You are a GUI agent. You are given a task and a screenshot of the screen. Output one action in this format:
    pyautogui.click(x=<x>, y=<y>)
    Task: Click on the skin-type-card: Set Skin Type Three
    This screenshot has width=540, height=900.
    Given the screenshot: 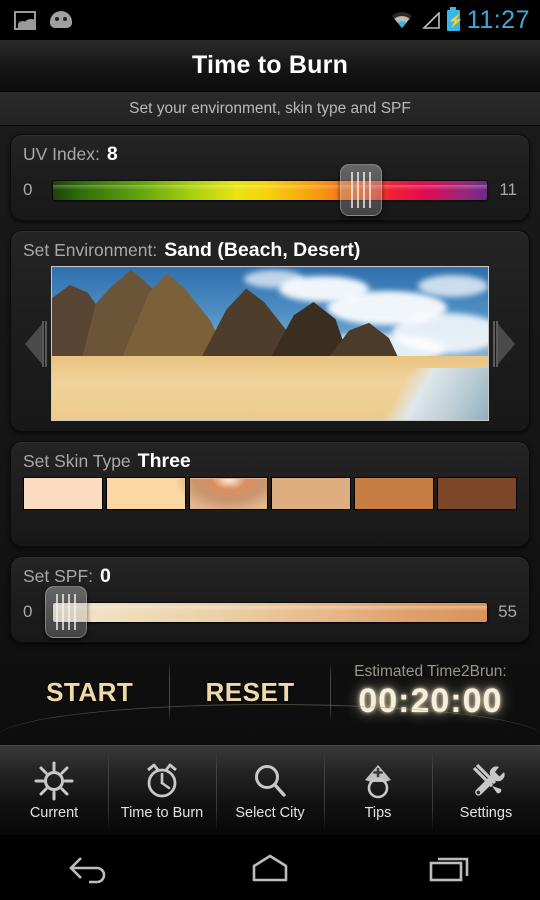 What is the action you would take?
    pyautogui.click(x=270, y=494)
    